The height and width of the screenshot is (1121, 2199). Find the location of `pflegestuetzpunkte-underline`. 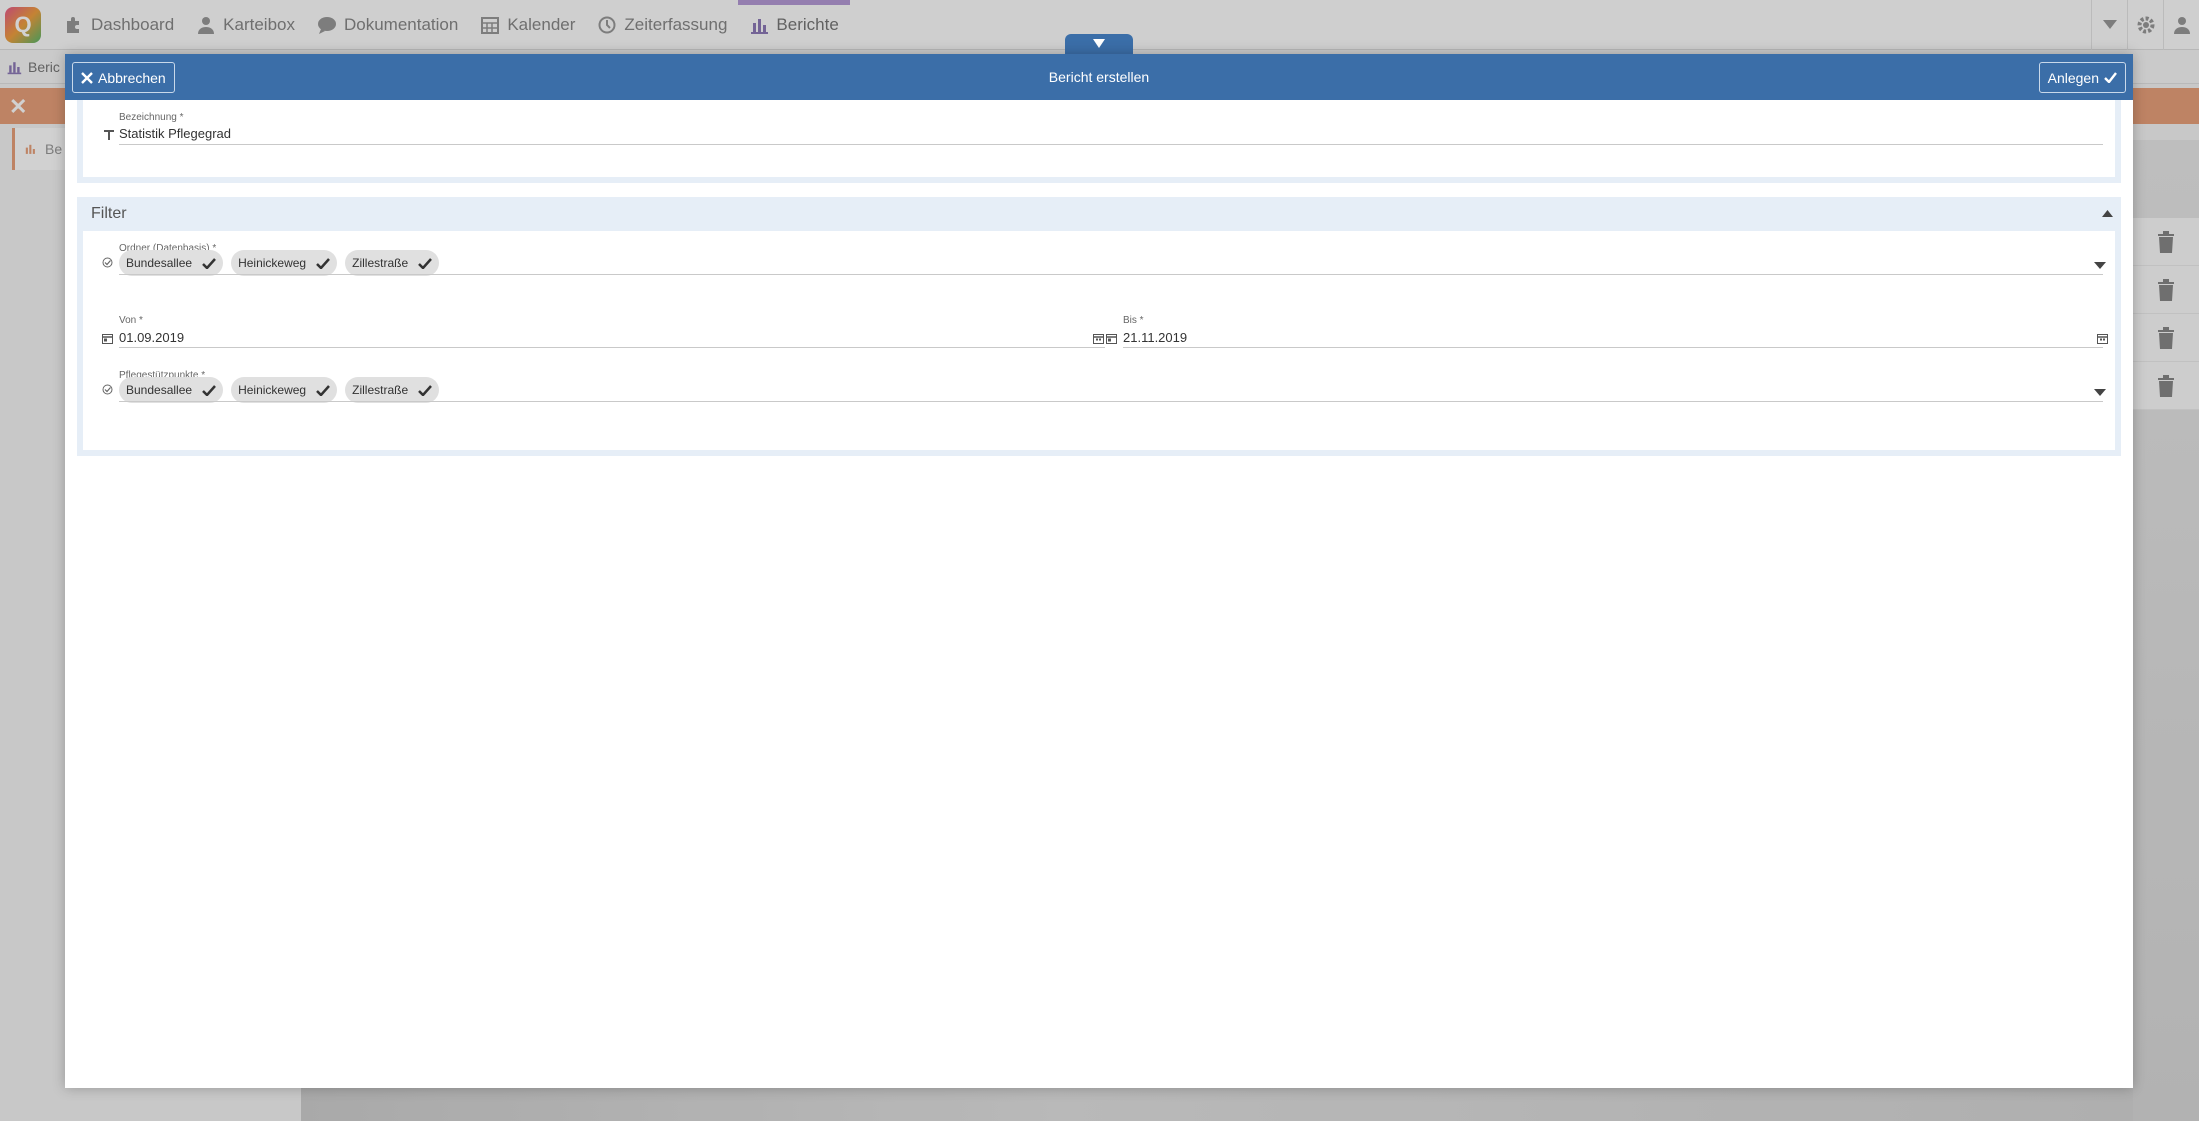

pflegestuetzpunkte-underline is located at coordinates (1111, 401).